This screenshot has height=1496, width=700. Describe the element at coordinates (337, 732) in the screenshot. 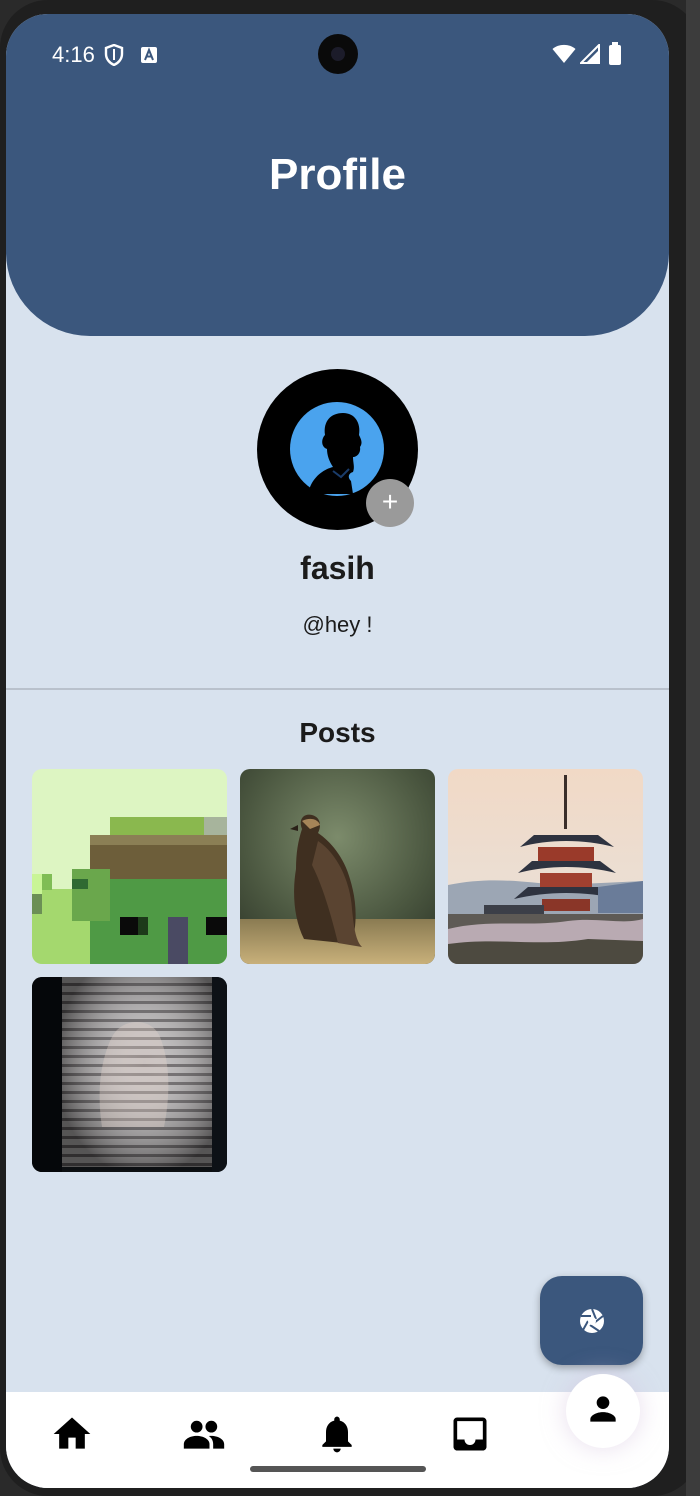

I see `posts-heading: Posts` at that location.